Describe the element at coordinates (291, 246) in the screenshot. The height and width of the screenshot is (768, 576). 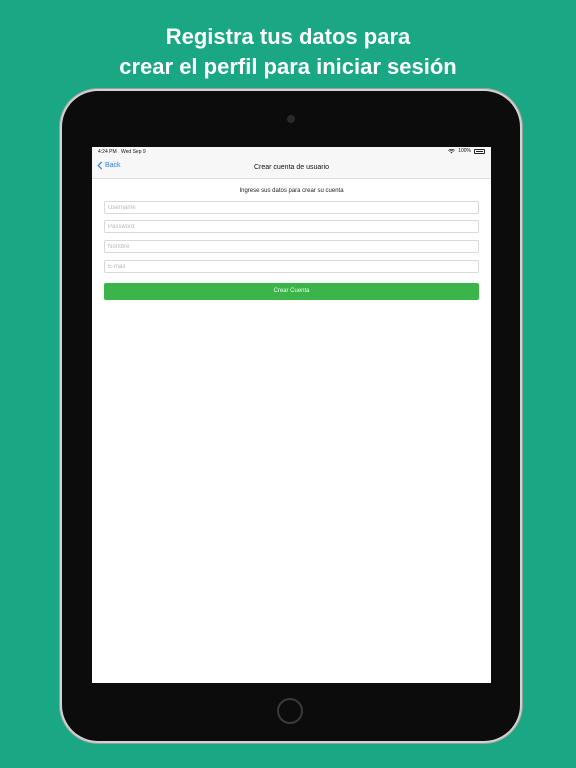
I see `name-field` at that location.